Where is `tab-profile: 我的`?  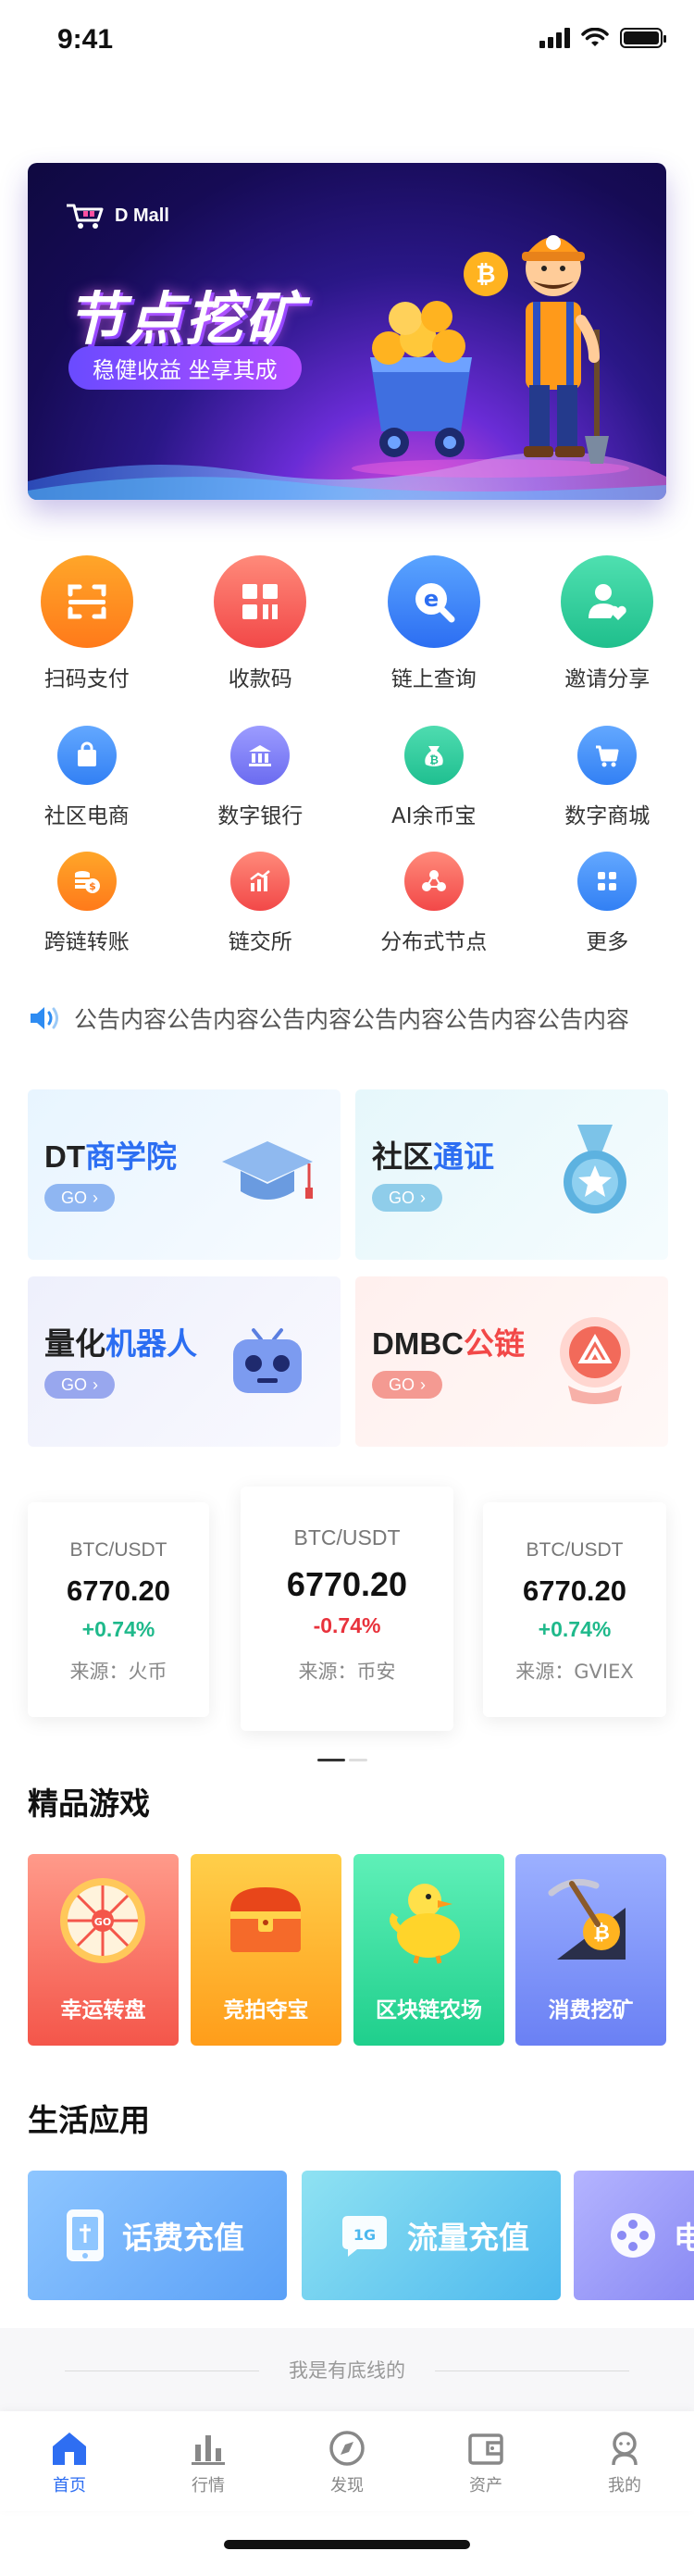 tab-profile: 我的 is located at coordinates (624, 2461).